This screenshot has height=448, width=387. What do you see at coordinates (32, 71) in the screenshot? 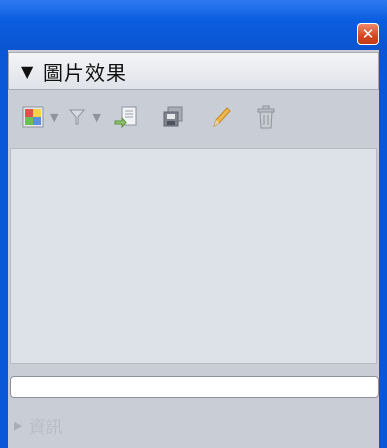
I see `collapse-triangle-icon: ▼` at bounding box center [32, 71].